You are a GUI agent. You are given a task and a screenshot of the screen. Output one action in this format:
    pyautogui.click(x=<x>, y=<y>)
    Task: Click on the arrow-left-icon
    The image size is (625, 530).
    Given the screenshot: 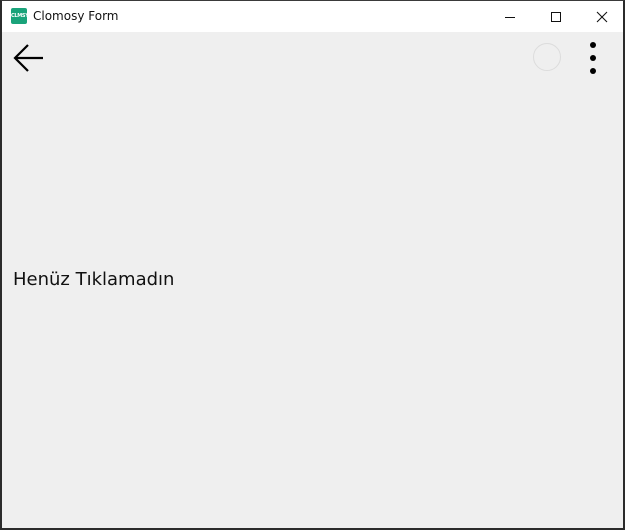 What is the action you would take?
    pyautogui.click(x=28, y=58)
    